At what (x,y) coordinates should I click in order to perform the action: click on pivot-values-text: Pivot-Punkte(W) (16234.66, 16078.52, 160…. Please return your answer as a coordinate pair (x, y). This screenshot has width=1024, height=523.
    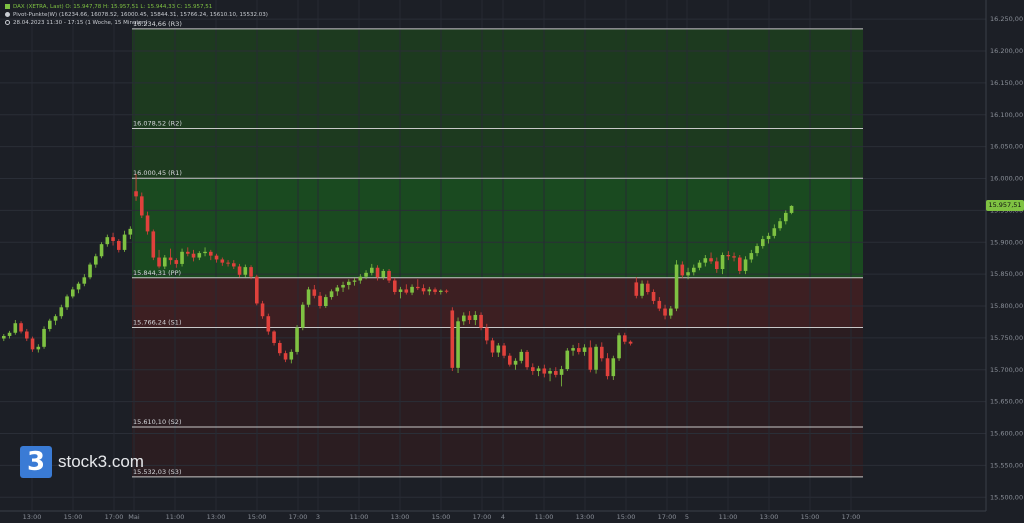
    Looking at the image, I should click on (140, 15).